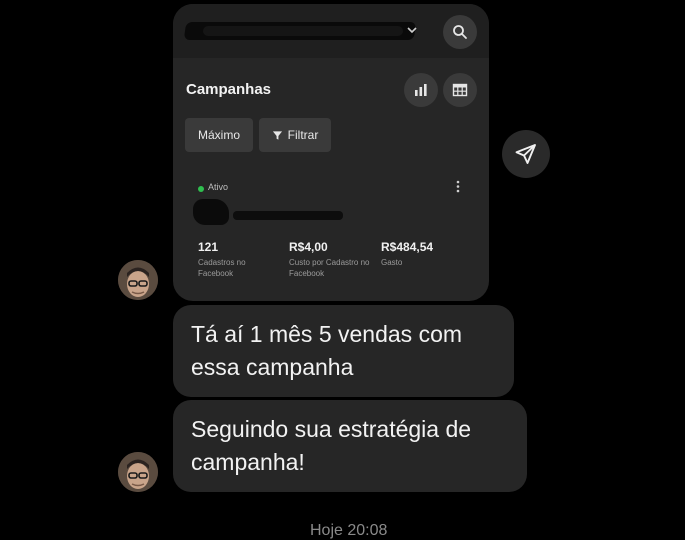 The width and height of the screenshot is (685, 540). I want to click on status-badge: Ativo, so click(218, 187).